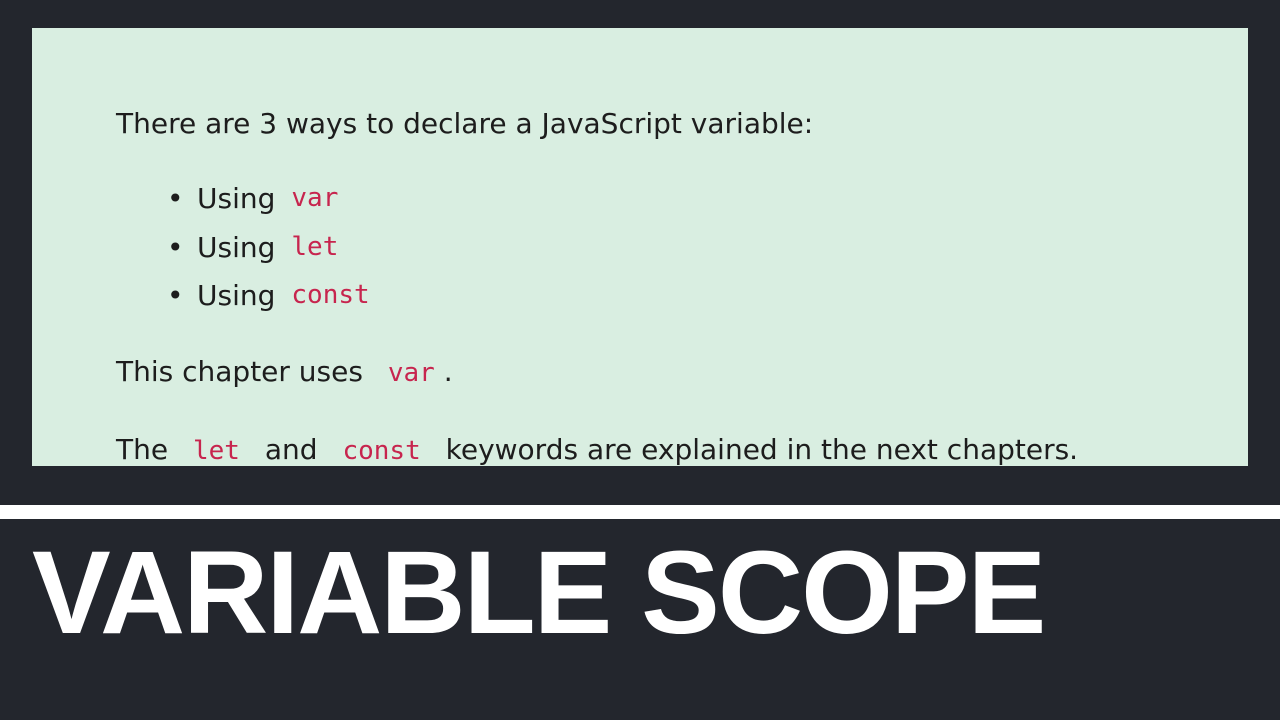 The image size is (1280, 720). What do you see at coordinates (216, 451) in the screenshot?
I see `explanation-keyword-let: let` at bounding box center [216, 451].